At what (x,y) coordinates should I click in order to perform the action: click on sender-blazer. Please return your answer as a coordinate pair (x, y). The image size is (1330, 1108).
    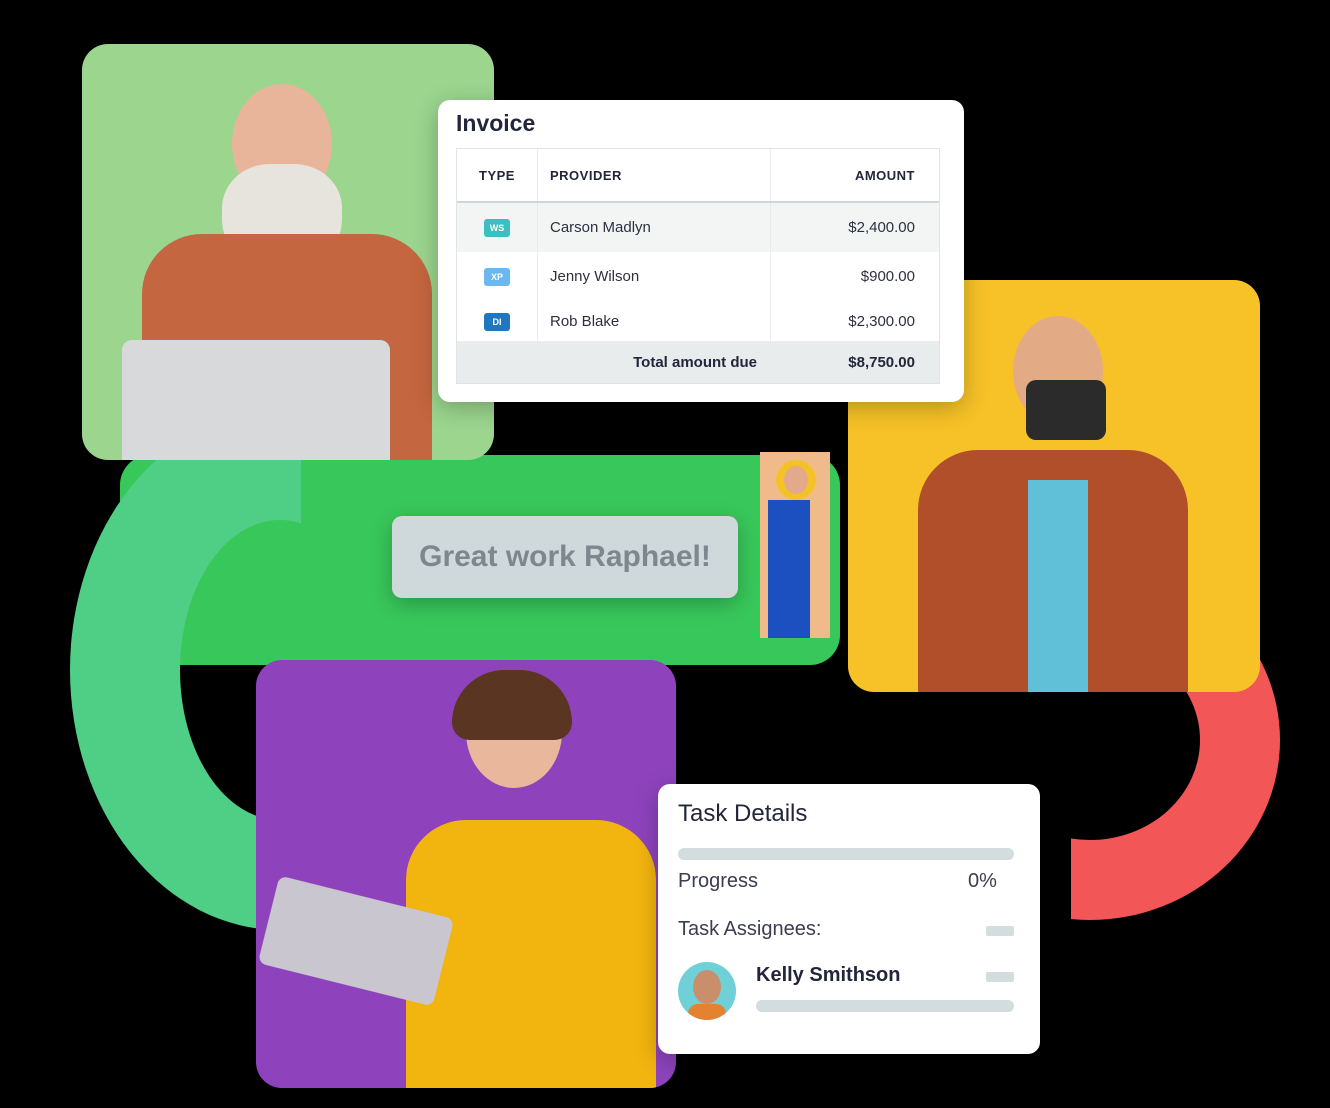
    Looking at the image, I should click on (789, 569).